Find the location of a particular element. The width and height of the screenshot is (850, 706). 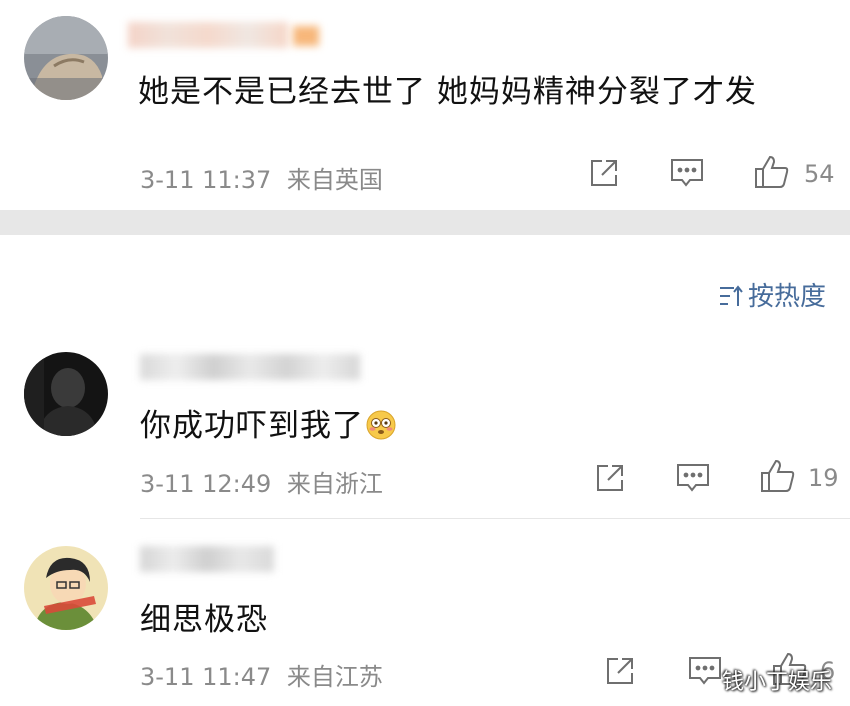

comment-text: 细思极恐 is located at coordinates (204, 620).